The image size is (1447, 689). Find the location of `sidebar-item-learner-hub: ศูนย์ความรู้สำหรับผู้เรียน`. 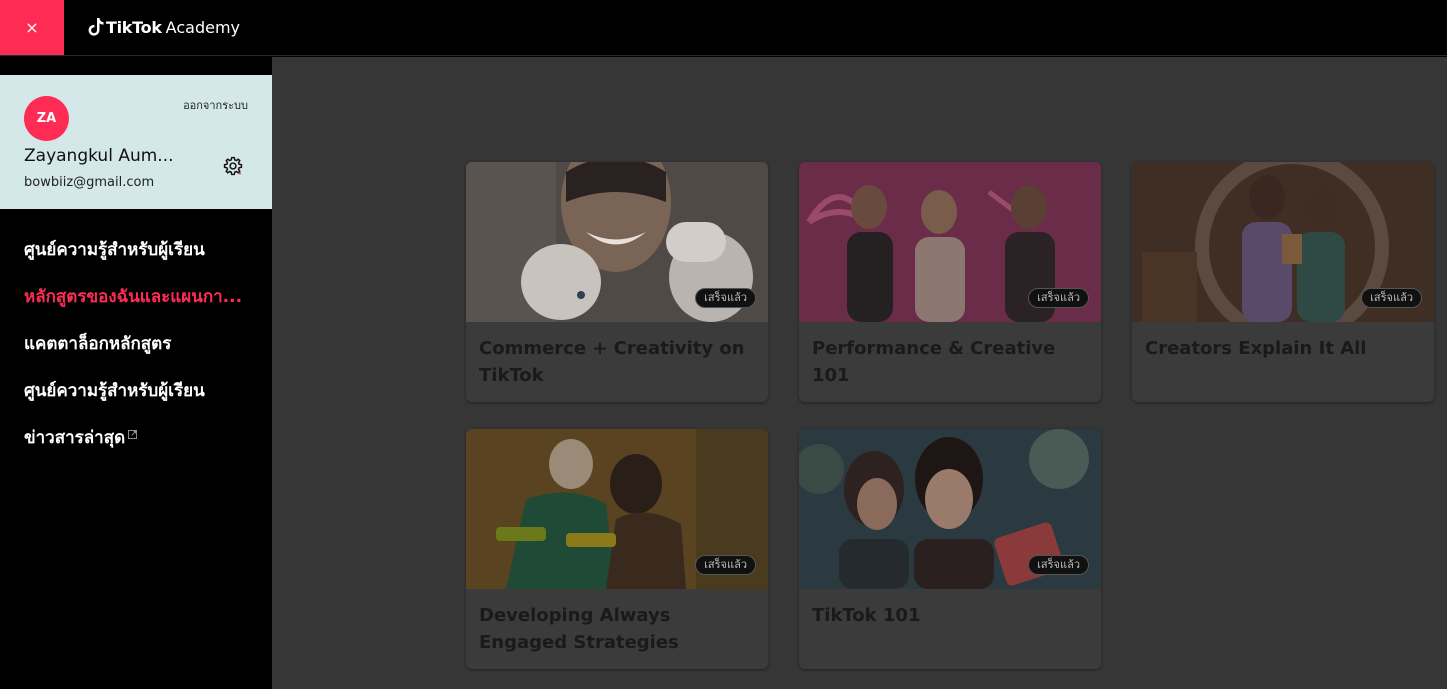

sidebar-item-learner-hub: ศูนย์ความรู้สำหรับผู้เรียน is located at coordinates (140, 261).